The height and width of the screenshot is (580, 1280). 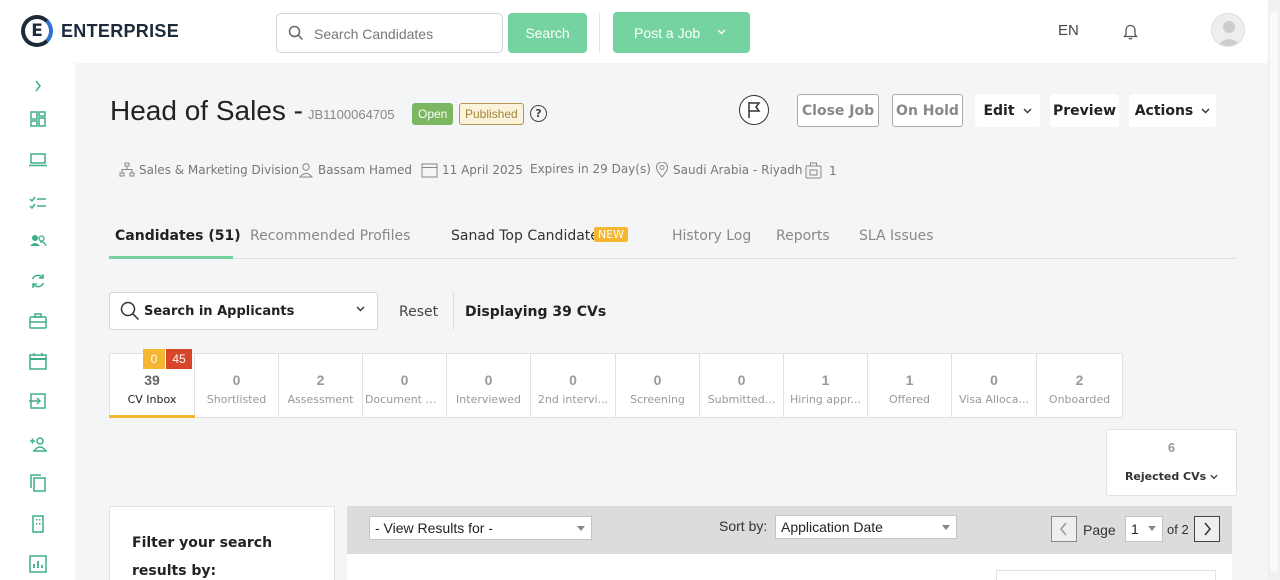 I want to click on post-job-button: Post a Job, so click(x=681, y=32).